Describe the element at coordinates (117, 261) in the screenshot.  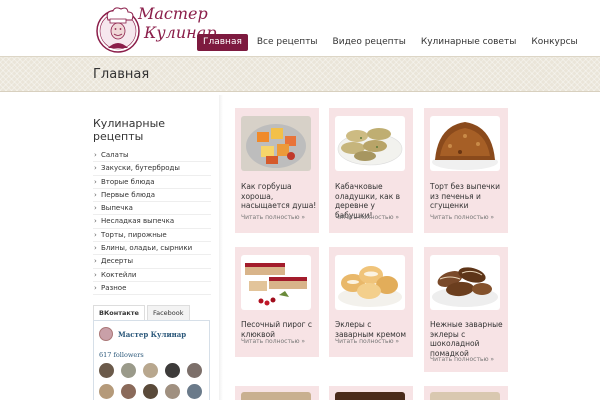
I see `category-label: Десерты` at that location.